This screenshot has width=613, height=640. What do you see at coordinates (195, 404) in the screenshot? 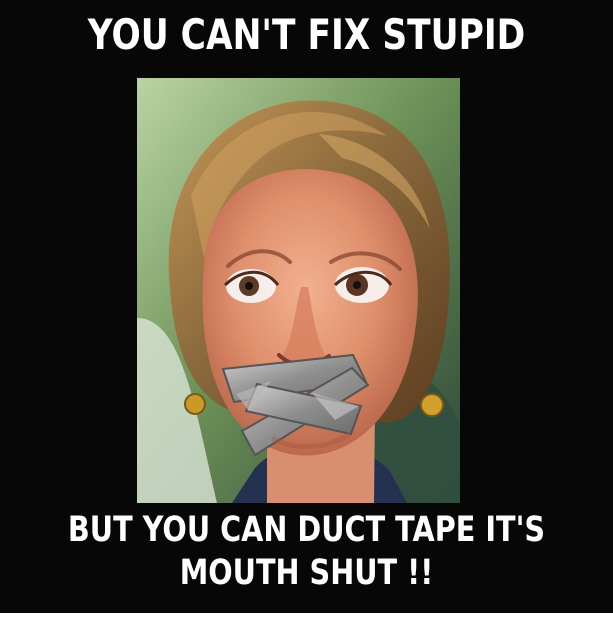
I see `left-earring` at bounding box center [195, 404].